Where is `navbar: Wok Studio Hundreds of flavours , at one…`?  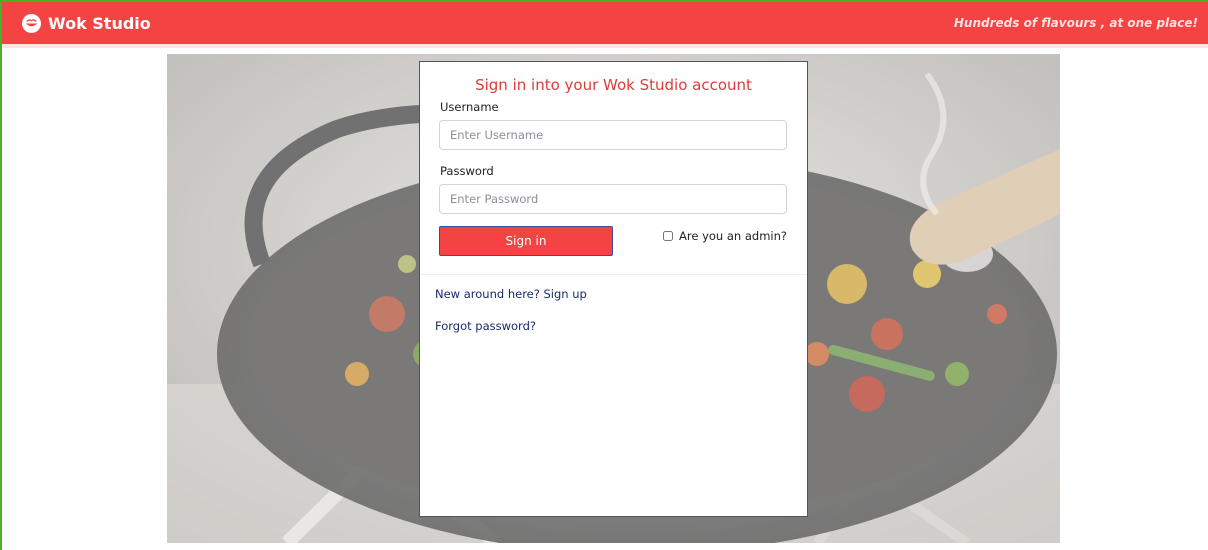
navbar: Wok Studio Hundreds of flavours , at one… is located at coordinates (605, 25).